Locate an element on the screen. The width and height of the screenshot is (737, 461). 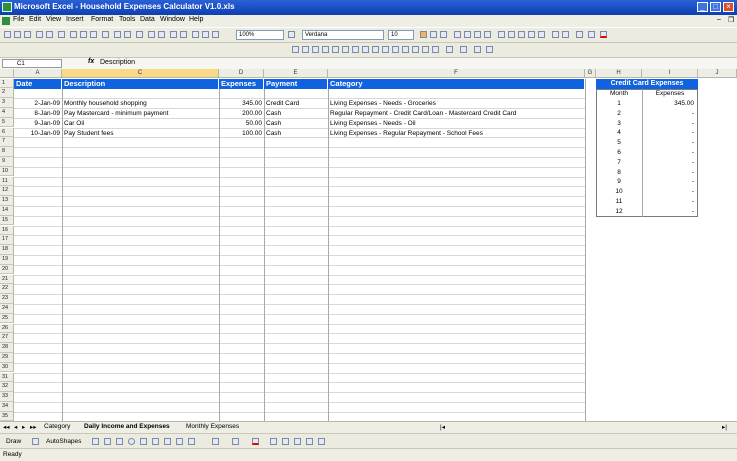
align-right-icon is located at coordinates (477, 34).